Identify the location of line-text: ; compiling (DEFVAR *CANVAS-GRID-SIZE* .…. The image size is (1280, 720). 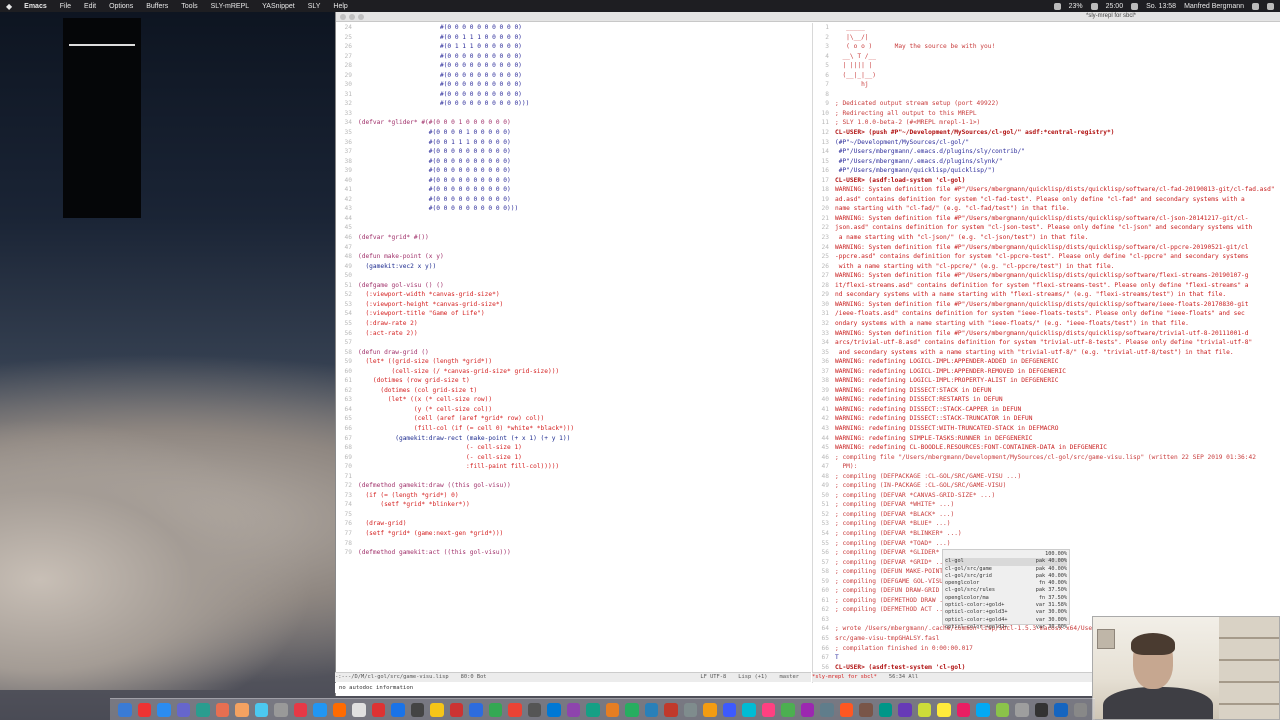
(915, 495).